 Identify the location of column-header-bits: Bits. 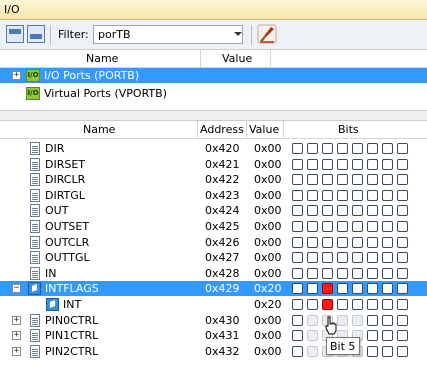
(348, 129).